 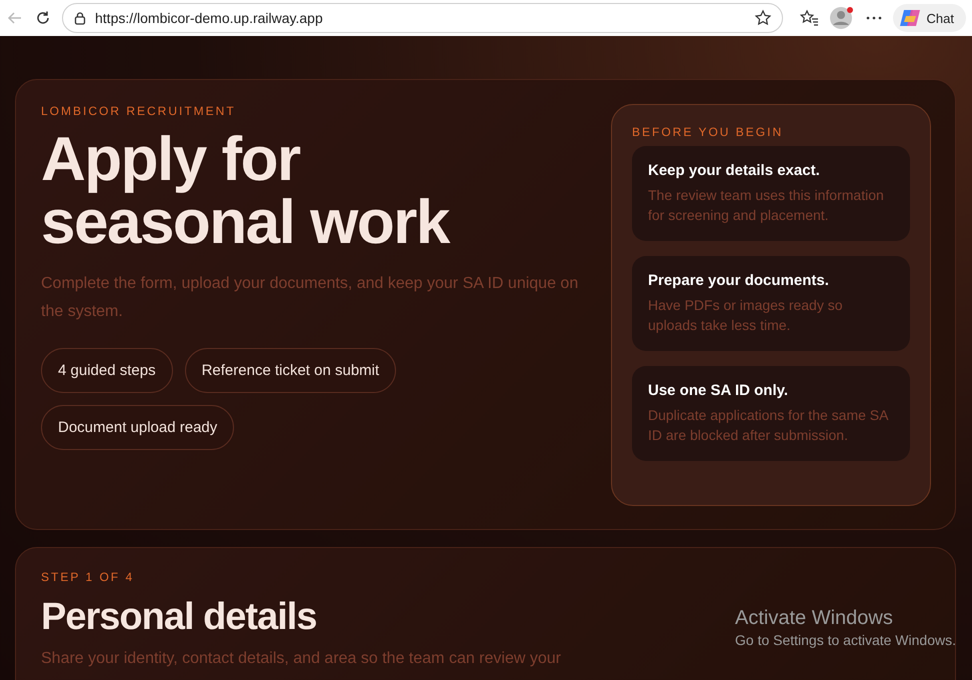 I want to click on tip-text: The review team uses this information for screening and placement., so click(x=766, y=205).